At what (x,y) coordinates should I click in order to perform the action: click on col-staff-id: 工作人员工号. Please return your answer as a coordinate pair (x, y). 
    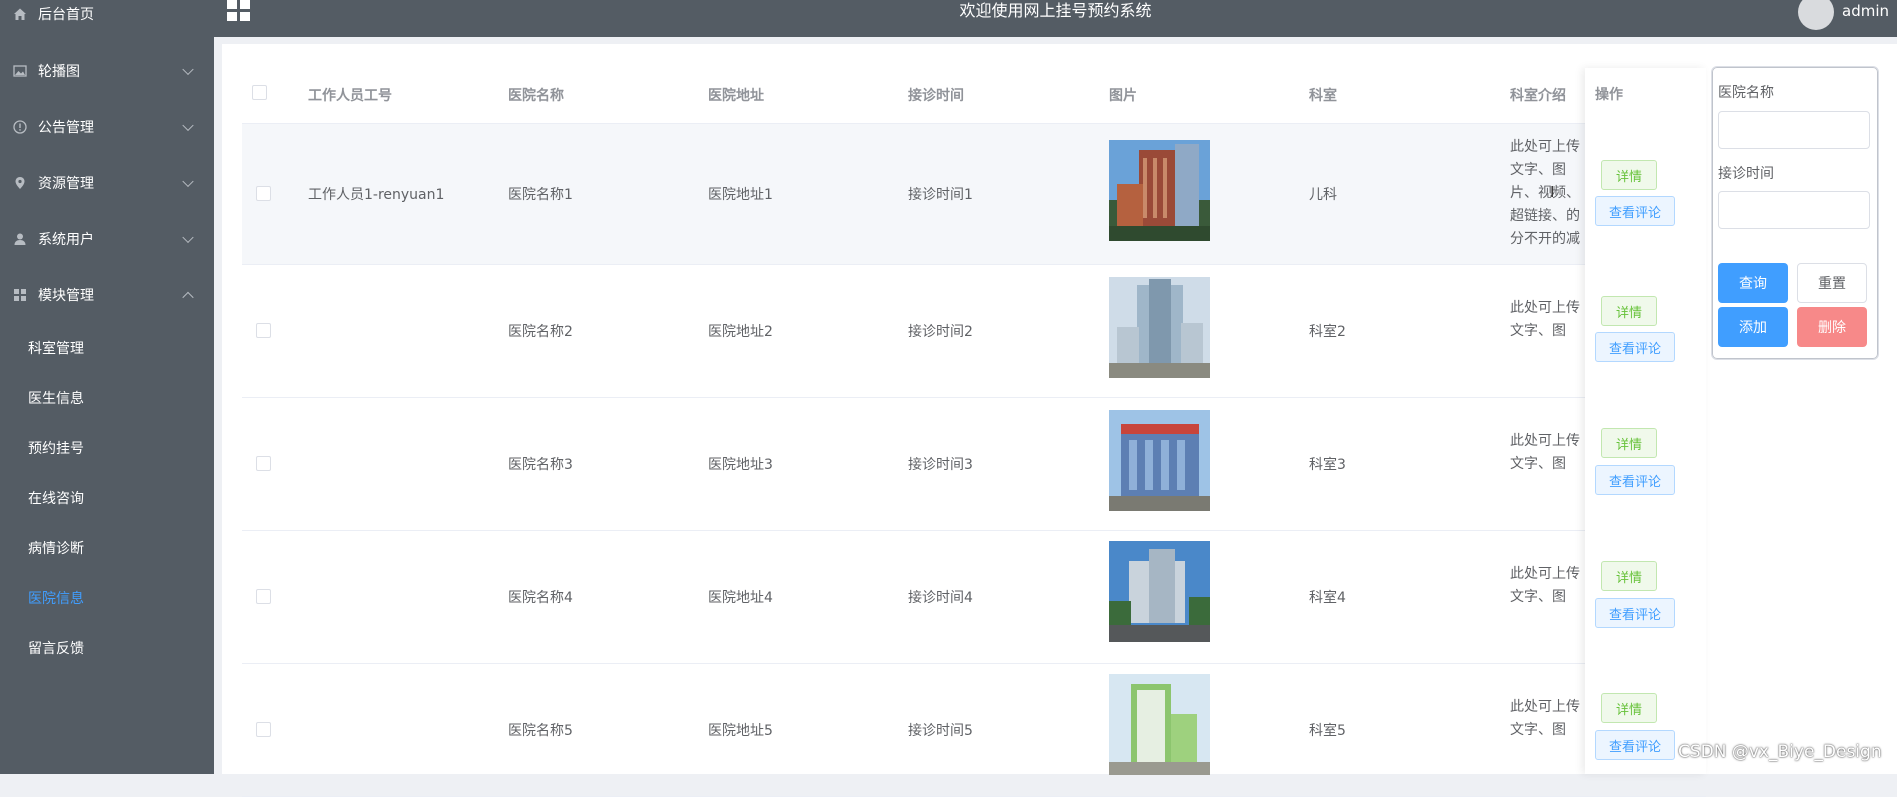
    Looking at the image, I should click on (350, 96).